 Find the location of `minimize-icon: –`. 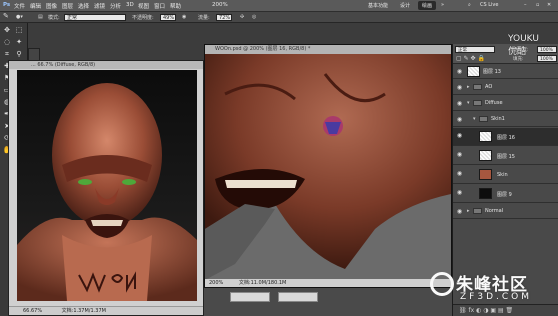

minimize-icon: – is located at coordinates (525, 5).